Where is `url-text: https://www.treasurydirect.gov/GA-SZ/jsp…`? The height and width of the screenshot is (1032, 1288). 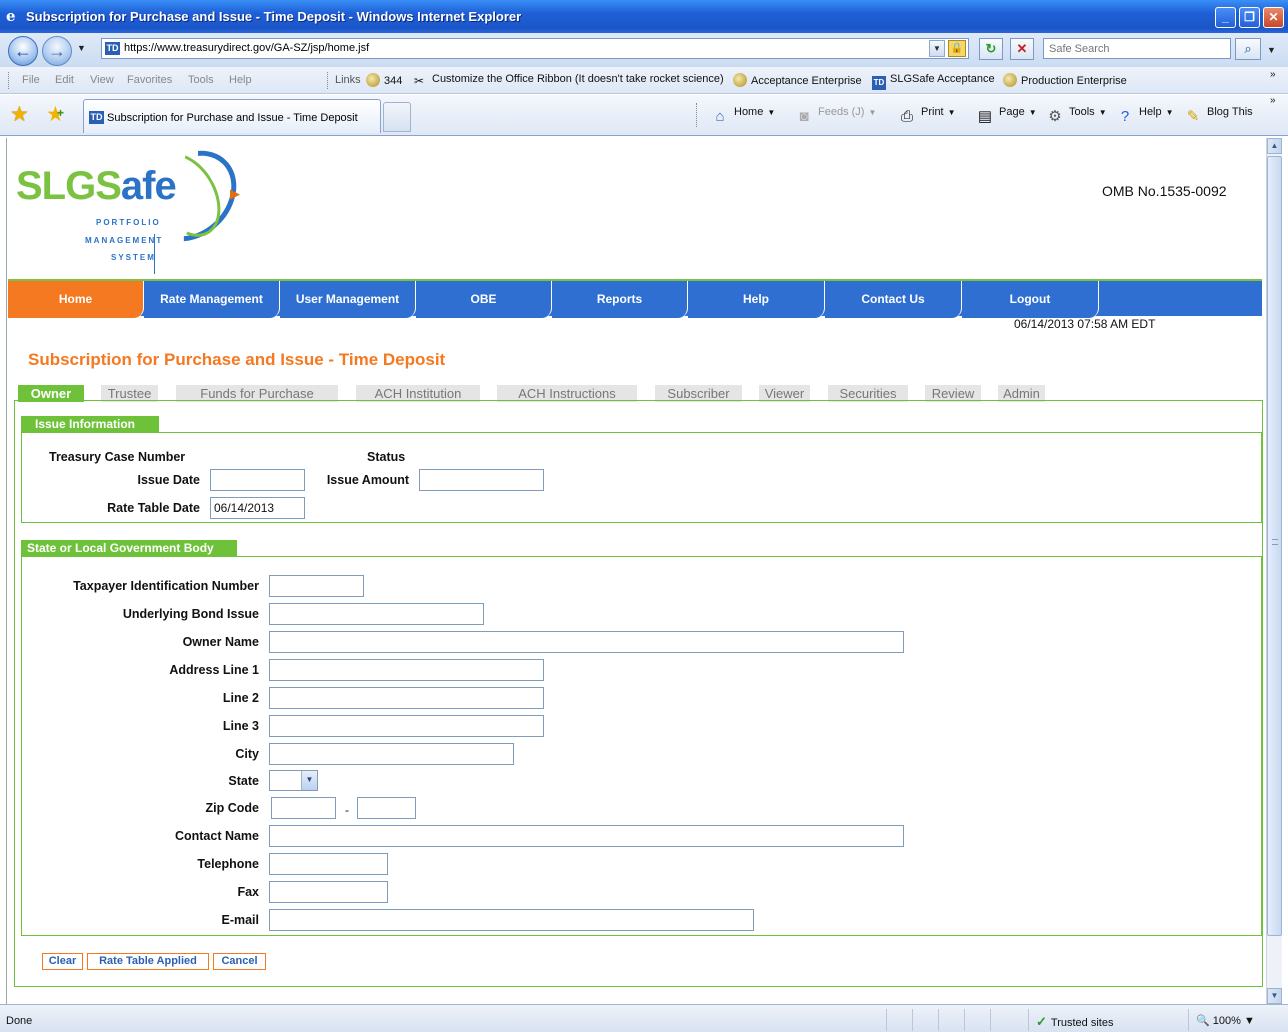
url-text: https://www.treasurydirect.gov/GA-SZ/jsp… is located at coordinates (247, 48).